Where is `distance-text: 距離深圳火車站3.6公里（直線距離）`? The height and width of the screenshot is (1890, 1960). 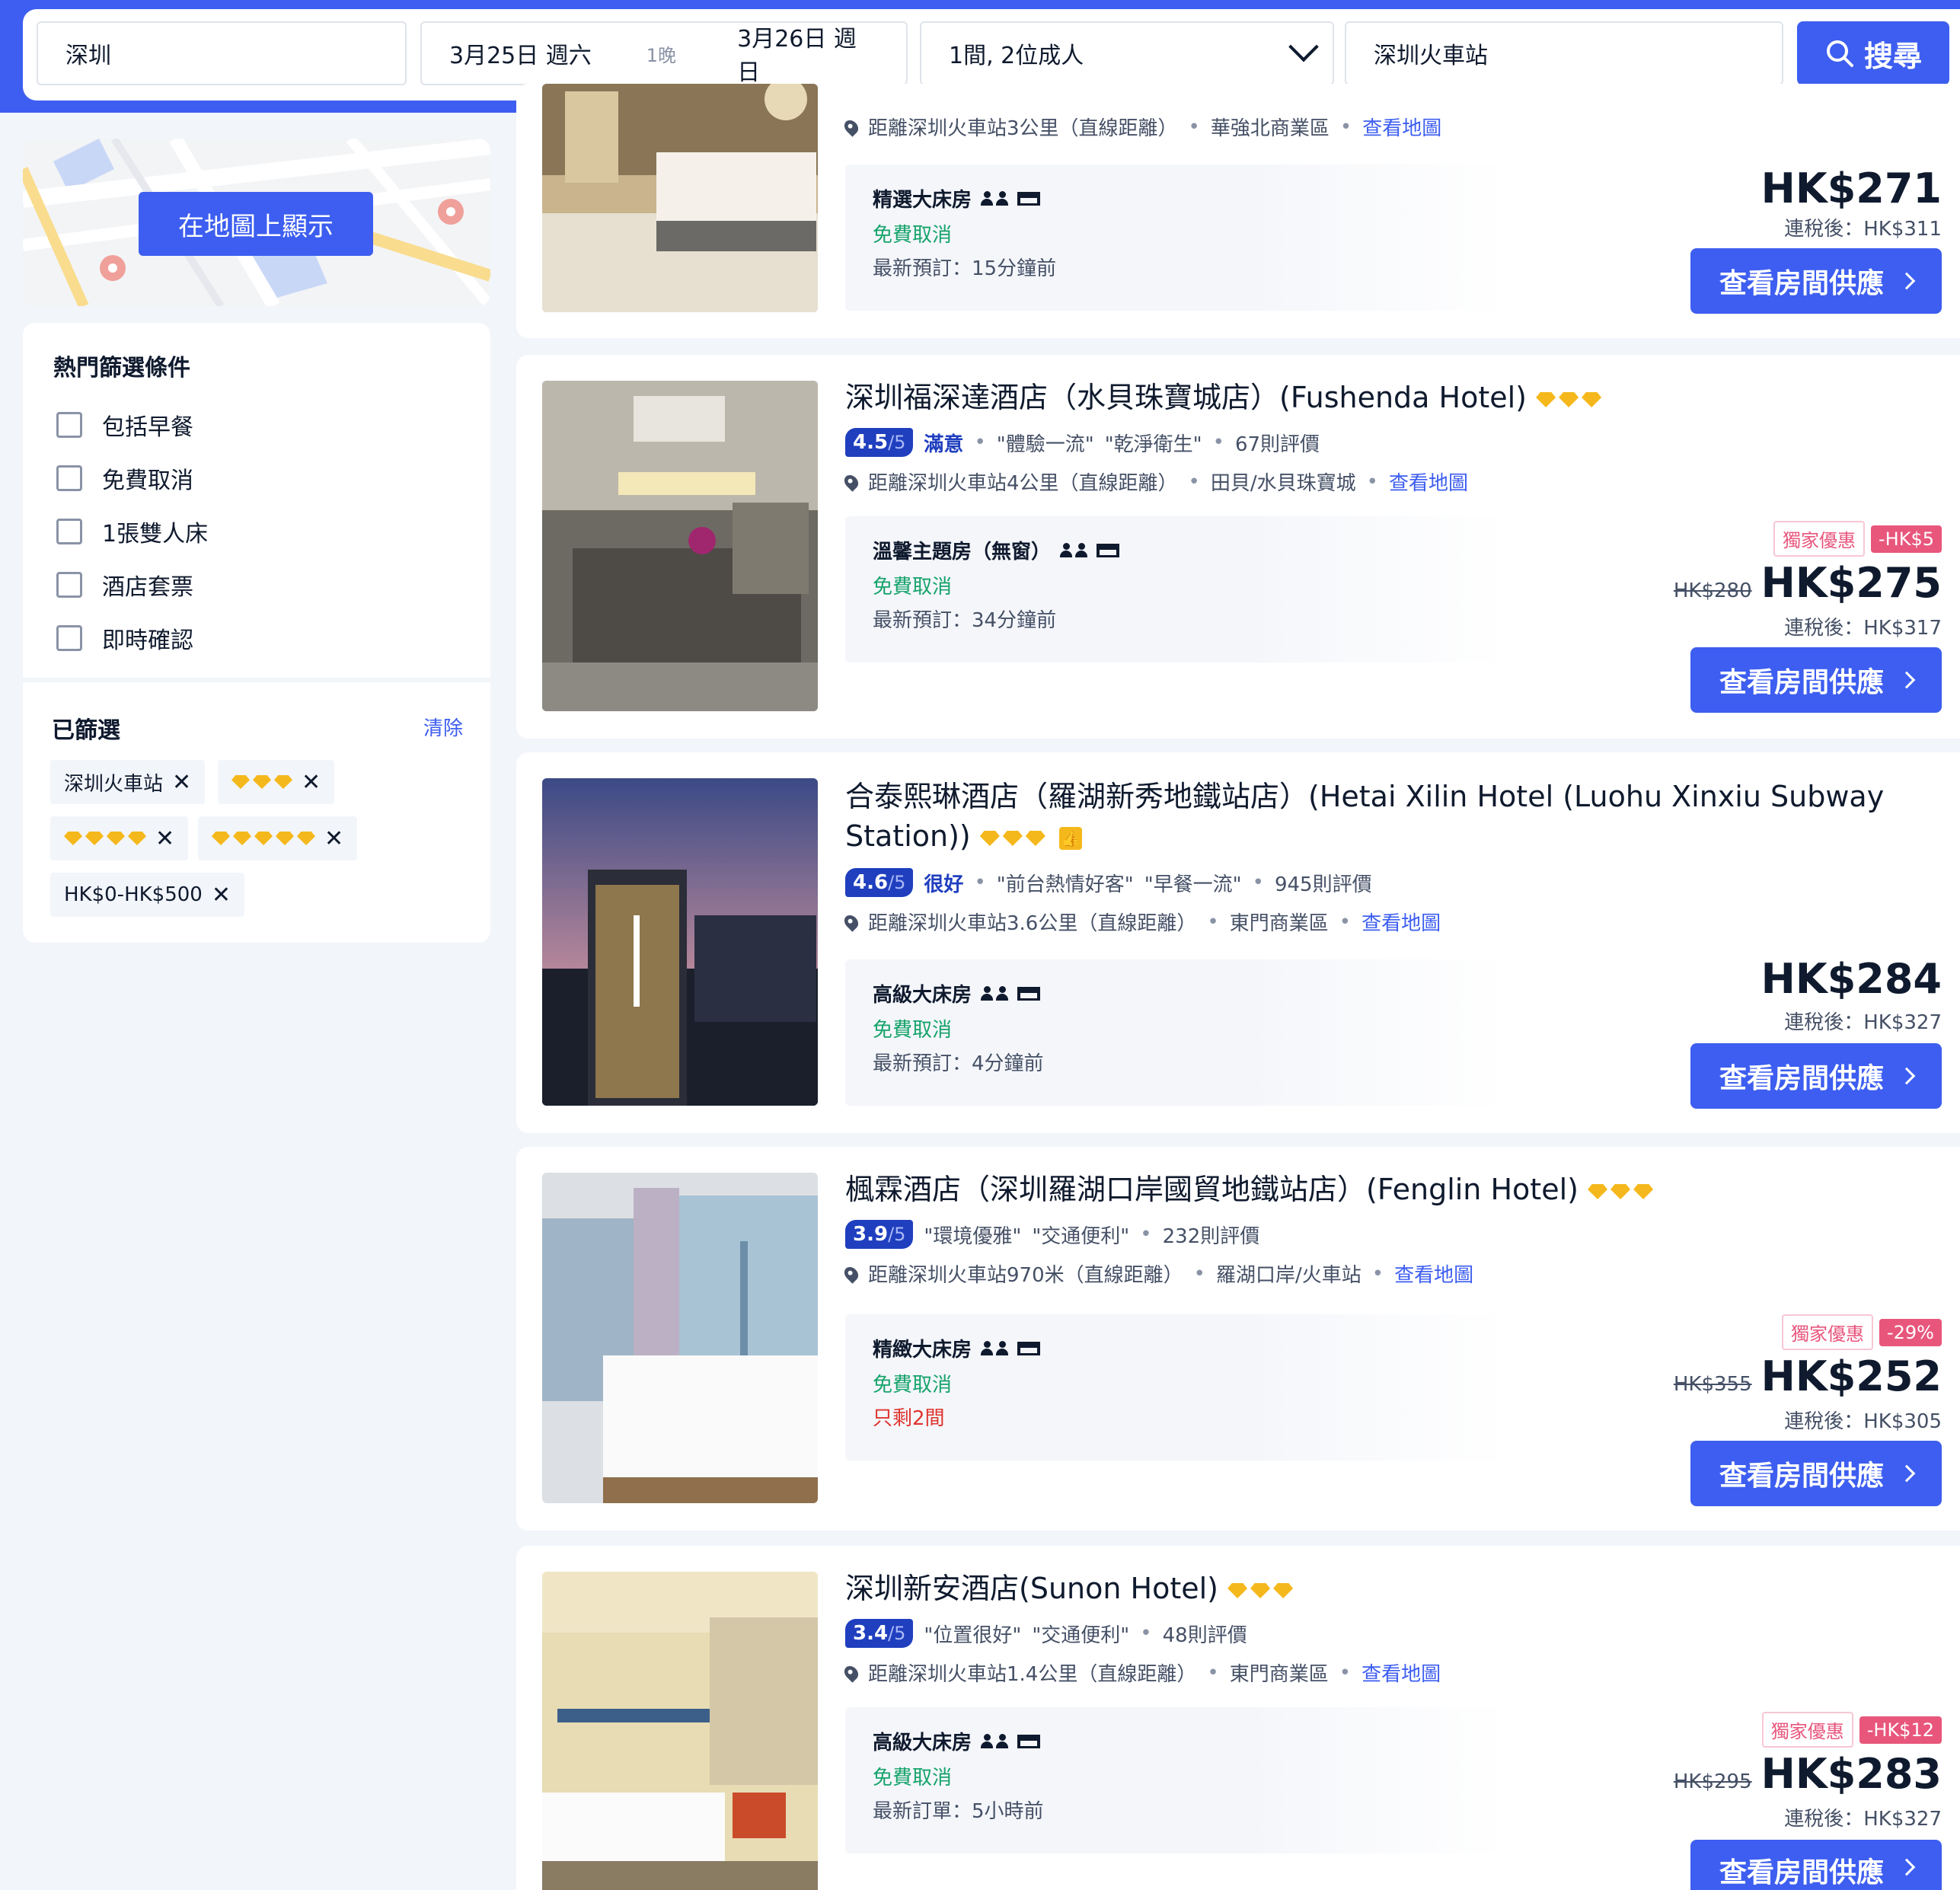
distance-text: 距離深圳火車站3.6公里（直線距離） is located at coordinates (1032, 923).